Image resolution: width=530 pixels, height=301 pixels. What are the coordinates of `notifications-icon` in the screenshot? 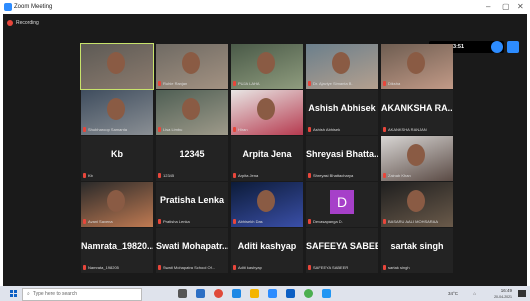 It's located at (522, 293).